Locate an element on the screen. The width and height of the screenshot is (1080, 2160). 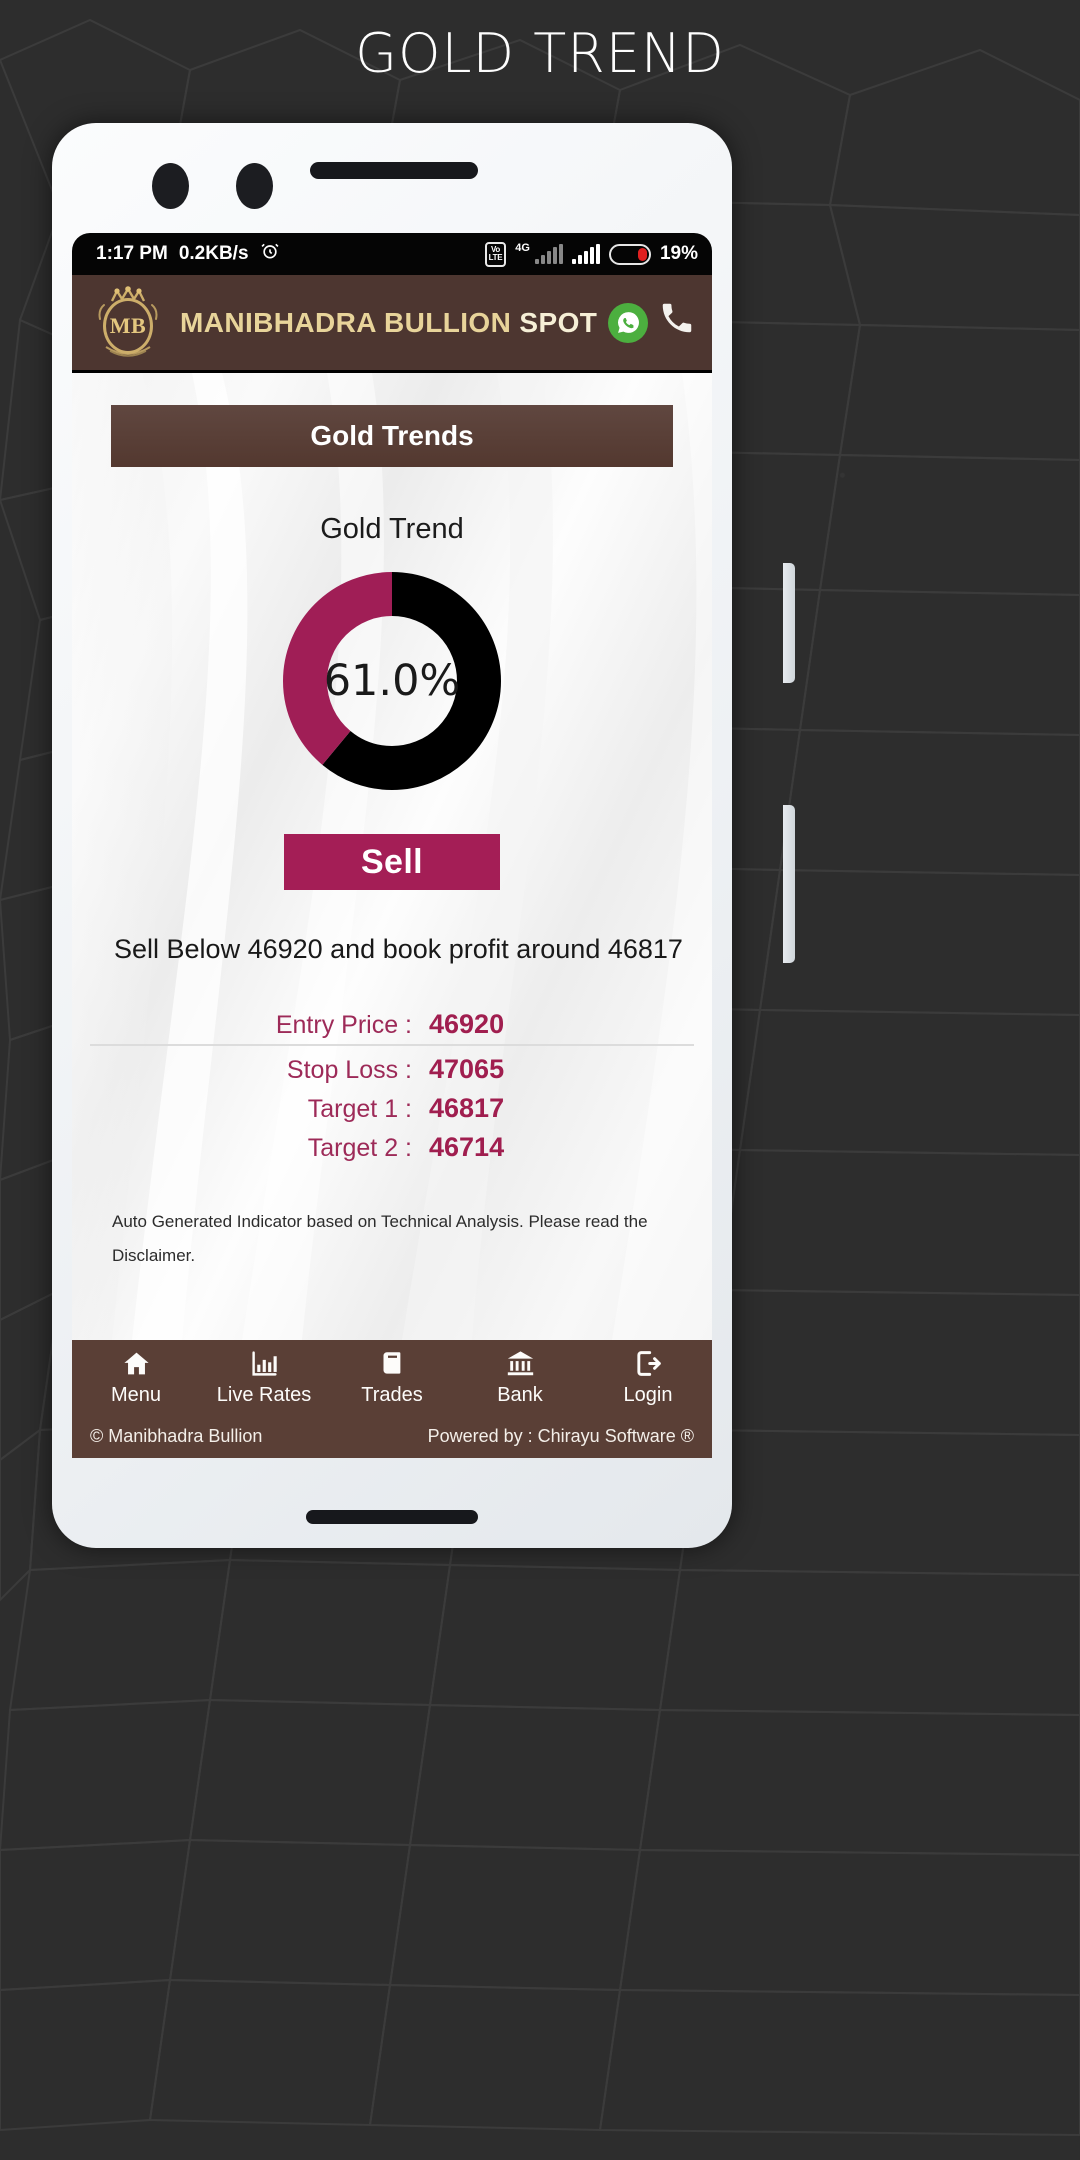
bank-icon is located at coordinates (520, 1364).